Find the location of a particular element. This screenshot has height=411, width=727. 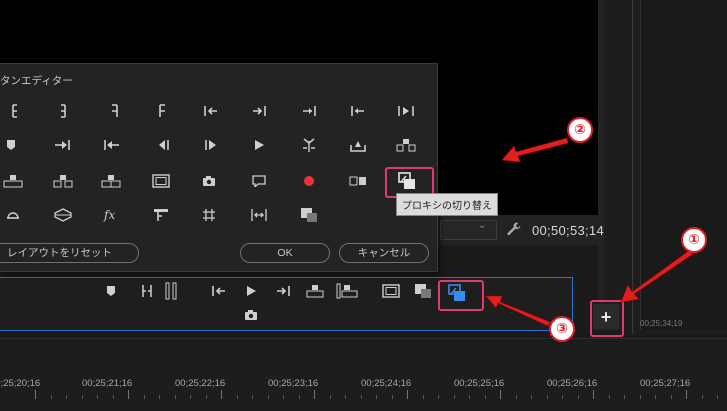

ok-button: OK is located at coordinates (285, 253).